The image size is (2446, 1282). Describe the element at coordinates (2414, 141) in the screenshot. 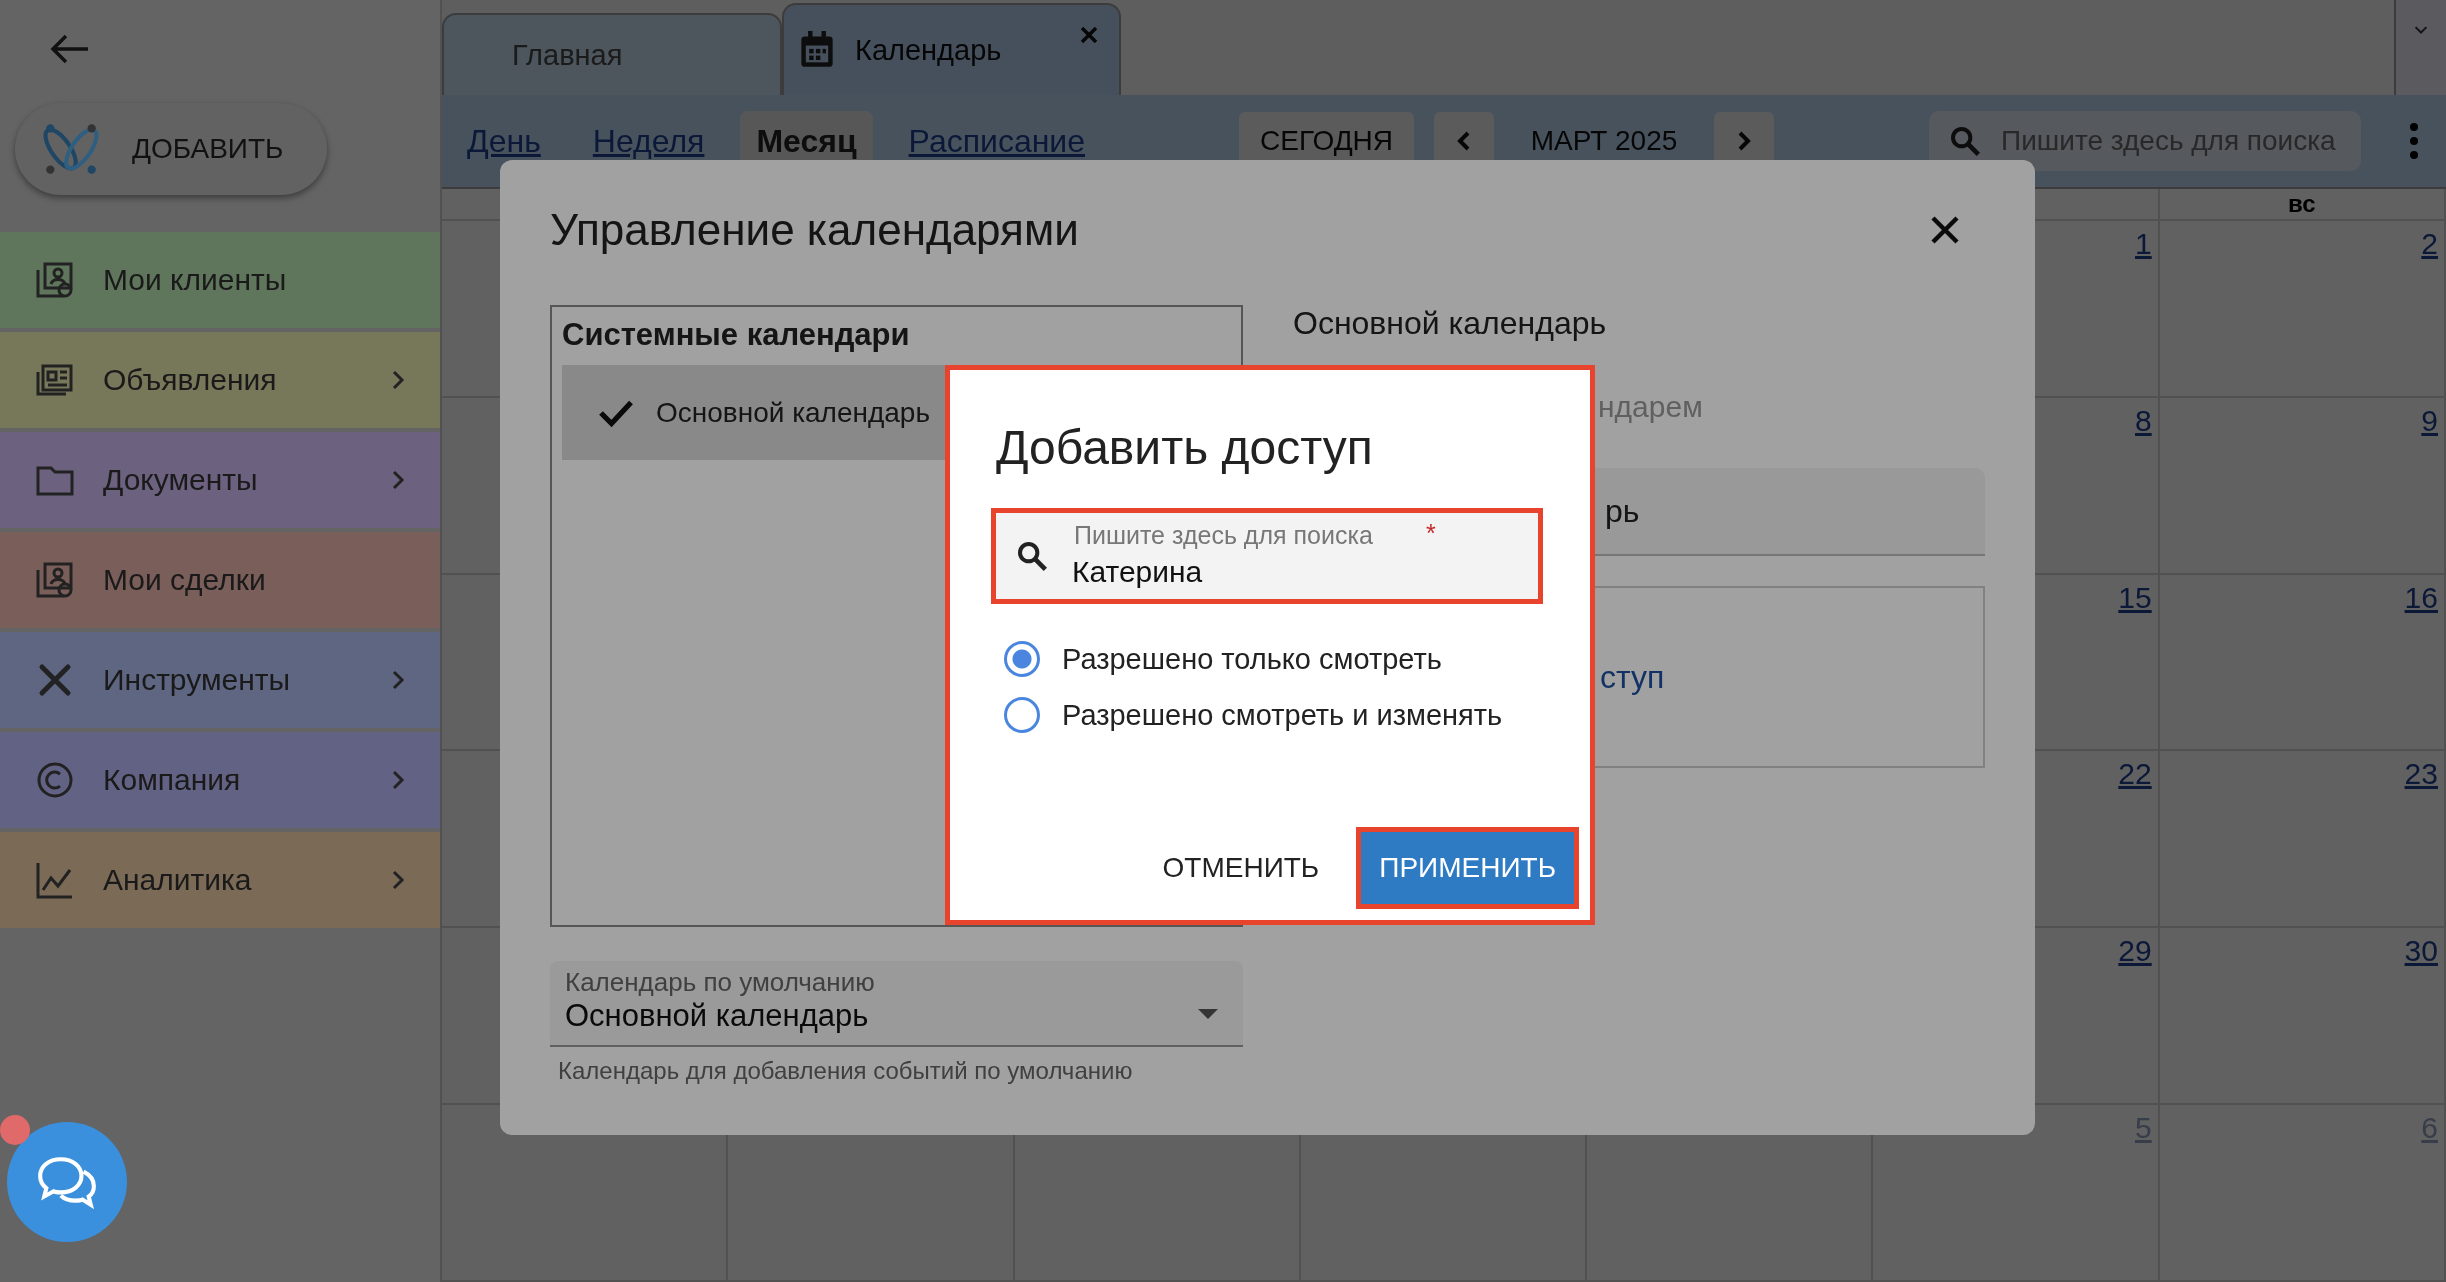

I see `more-icon` at that location.